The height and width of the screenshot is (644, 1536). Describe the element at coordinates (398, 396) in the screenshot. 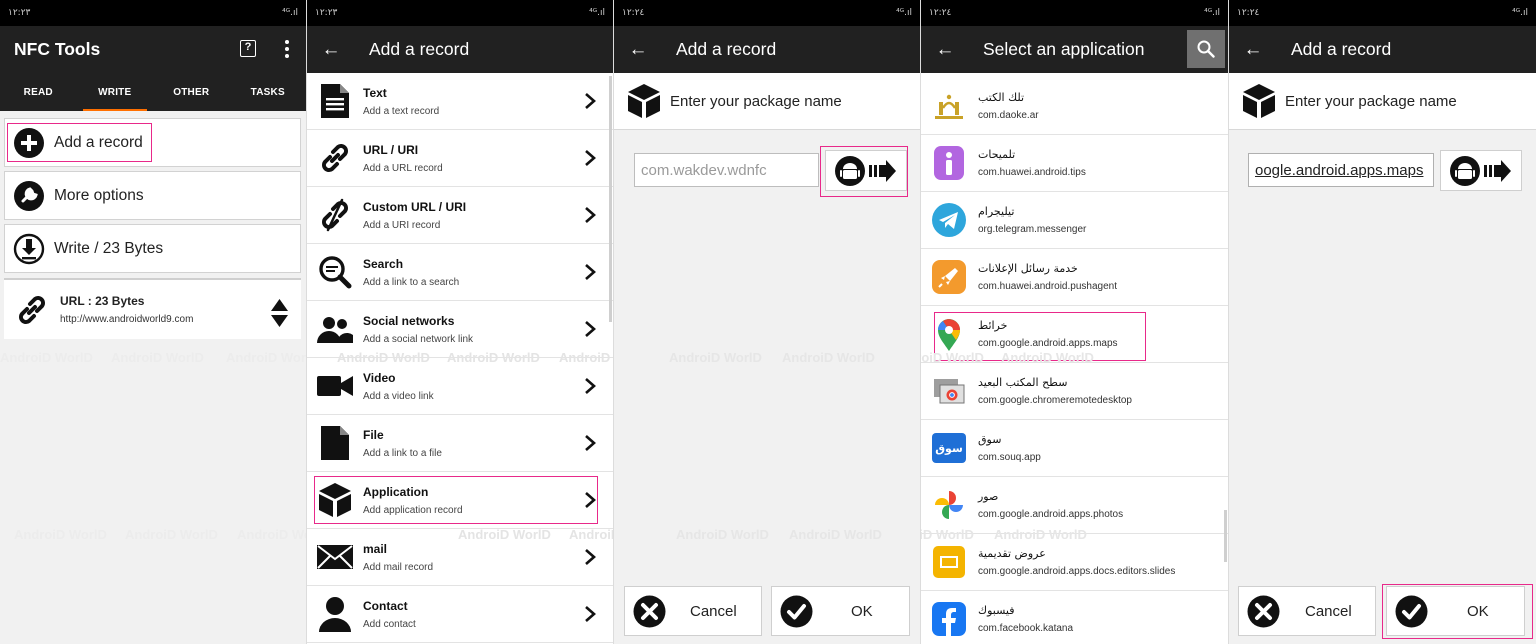

I see `record-subtitle: Add a video link` at that location.